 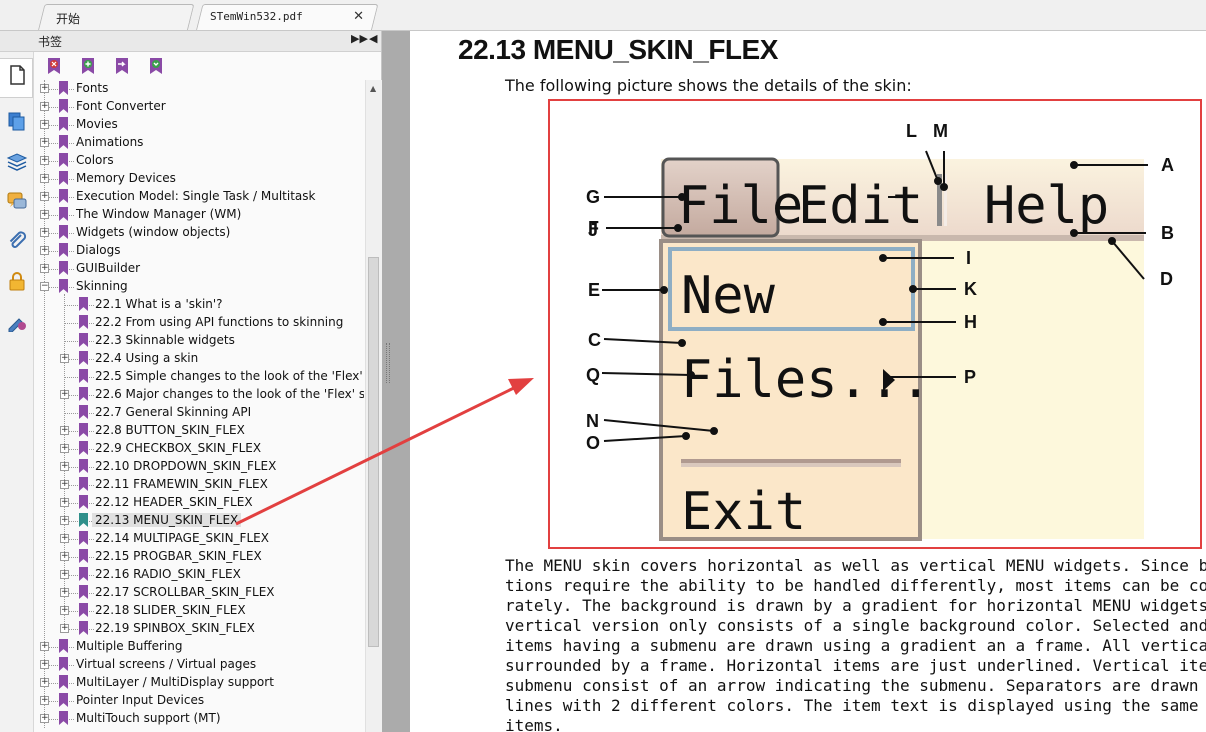 What do you see at coordinates (199, 215) in the screenshot?
I see `bookmark-item: + The Window Manager (WM)` at bounding box center [199, 215].